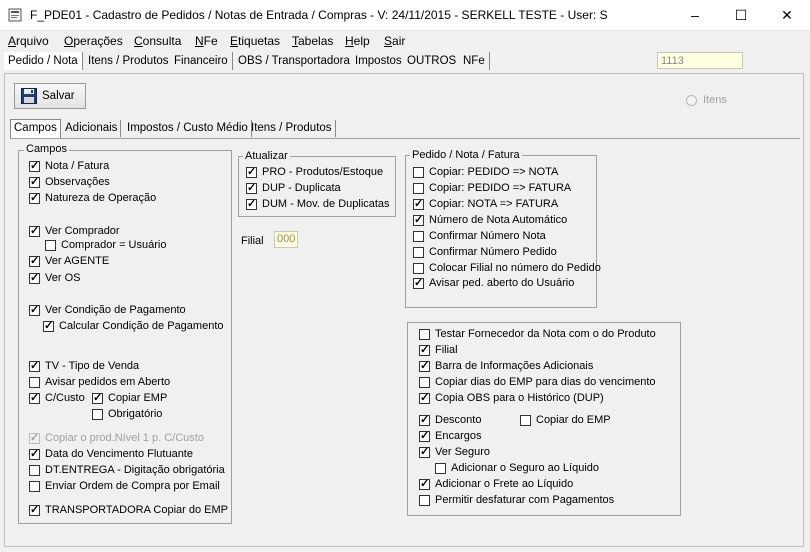 The width and height of the screenshot is (810, 552). I want to click on cb-colocar-filial: Colocar Filial no número do Pedido, so click(507, 268).